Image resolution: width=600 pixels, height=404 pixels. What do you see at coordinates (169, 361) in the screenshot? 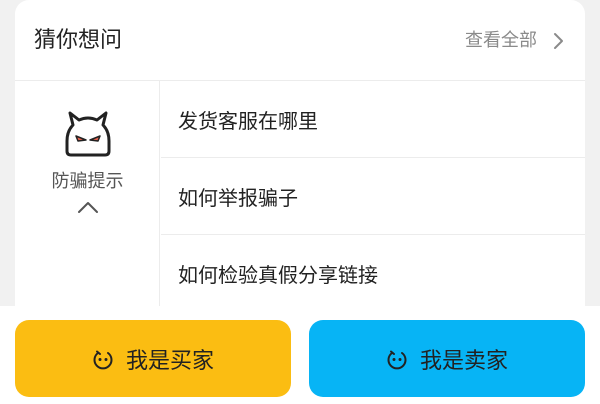
I see `buyer-button-label: 我是买家` at bounding box center [169, 361].